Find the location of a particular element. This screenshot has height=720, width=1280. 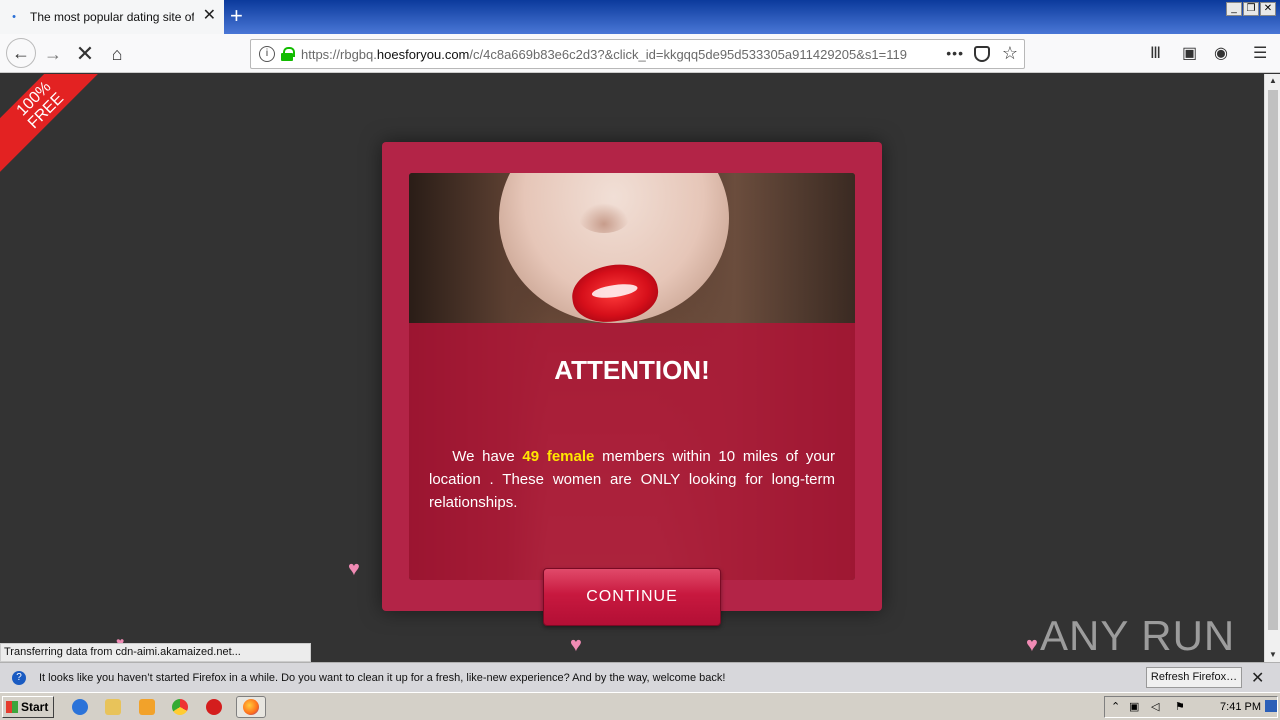

opera-icon is located at coordinates (214, 707).